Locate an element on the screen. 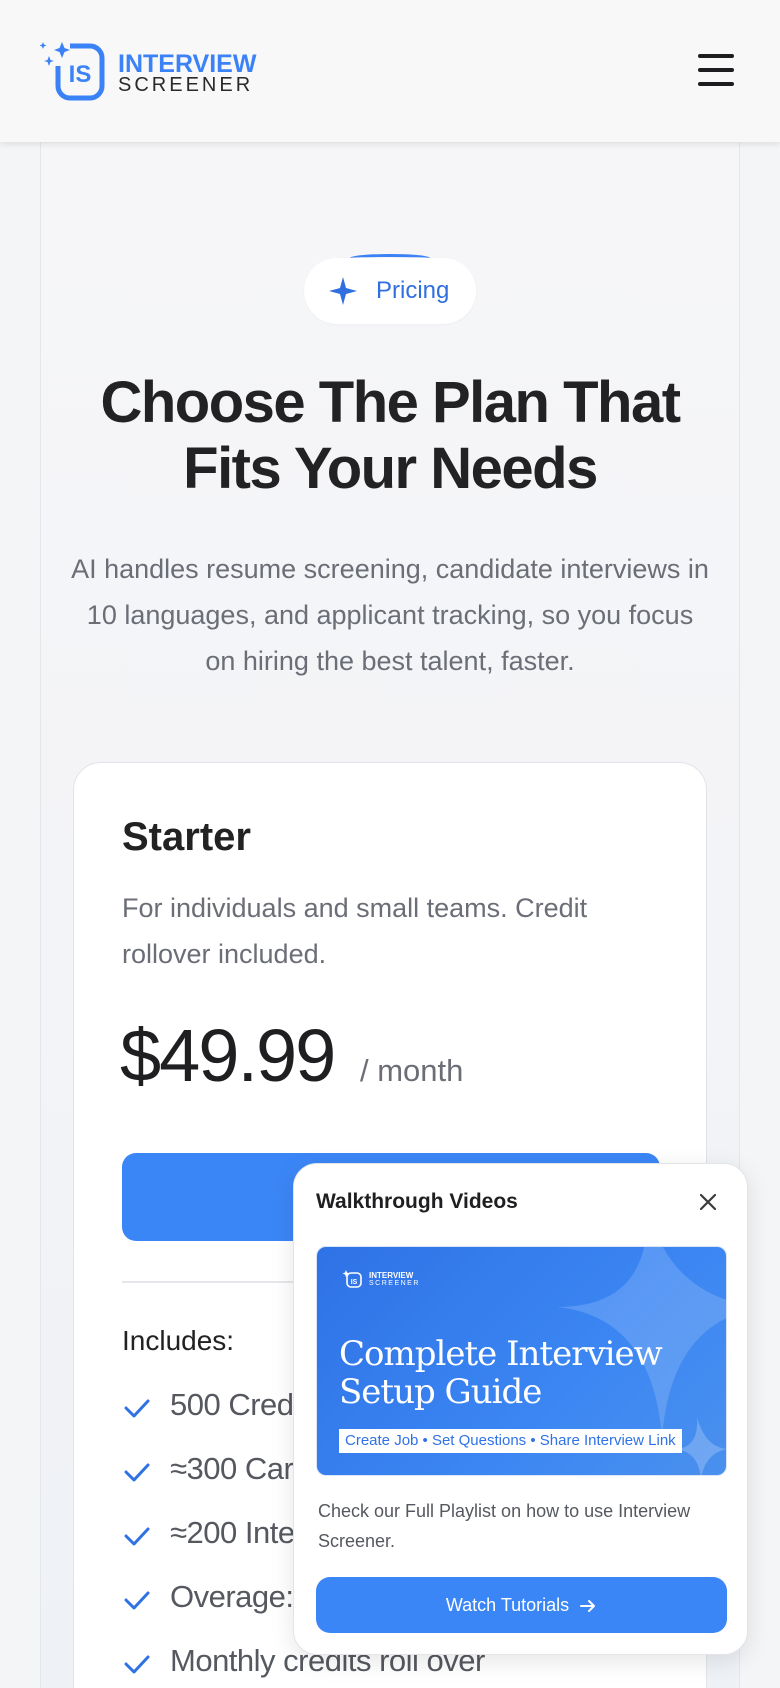 This screenshot has height=1688, width=780. logo-monogram: IS is located at coordinates (80, 74).